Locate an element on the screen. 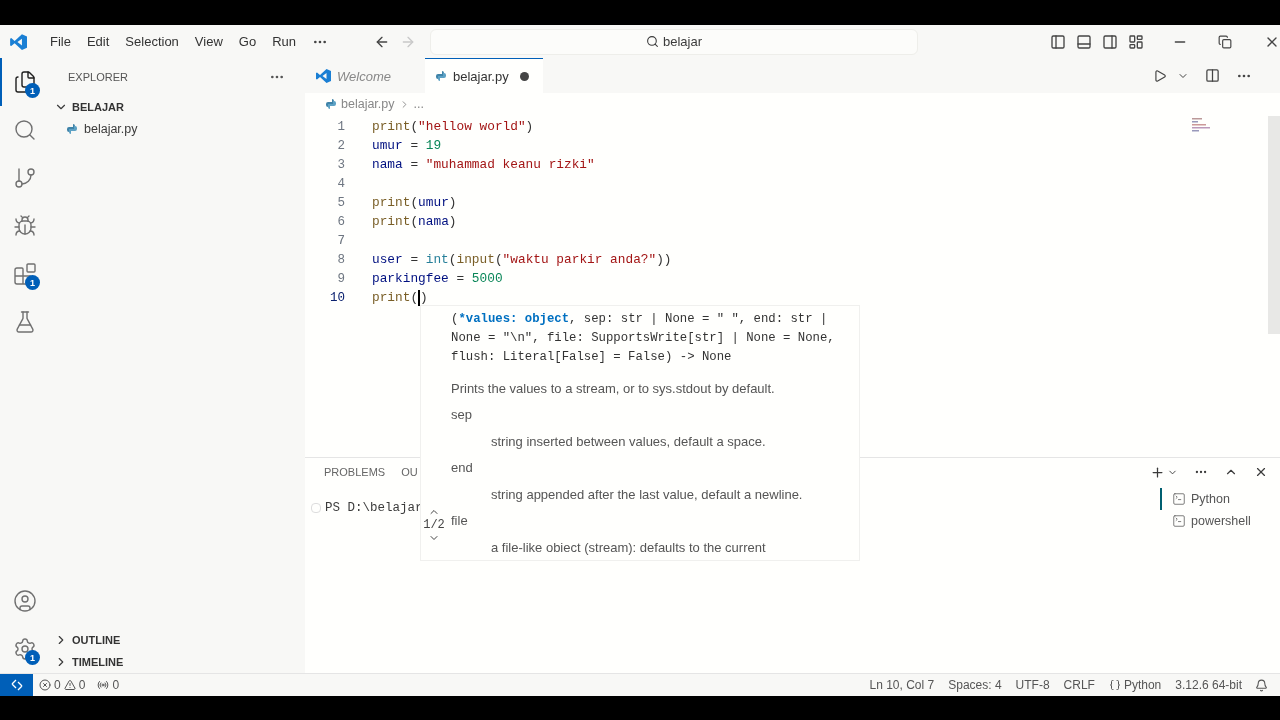  code-line: user = int(input("waktu parkir anda?")) is located at coordinates (522, 259).